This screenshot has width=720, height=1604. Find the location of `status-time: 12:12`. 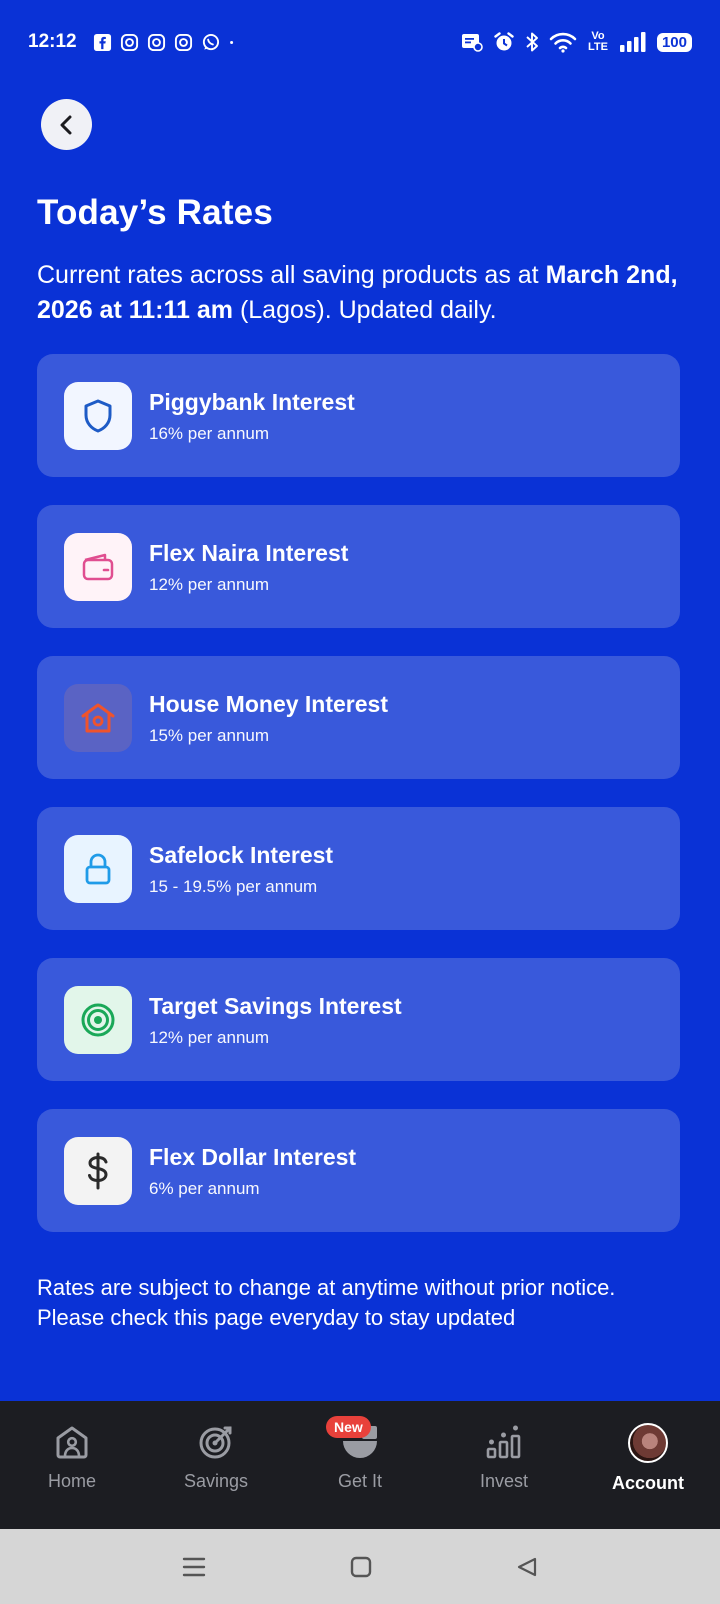

status-time: 12:12 is located at coordinates (52, 41).